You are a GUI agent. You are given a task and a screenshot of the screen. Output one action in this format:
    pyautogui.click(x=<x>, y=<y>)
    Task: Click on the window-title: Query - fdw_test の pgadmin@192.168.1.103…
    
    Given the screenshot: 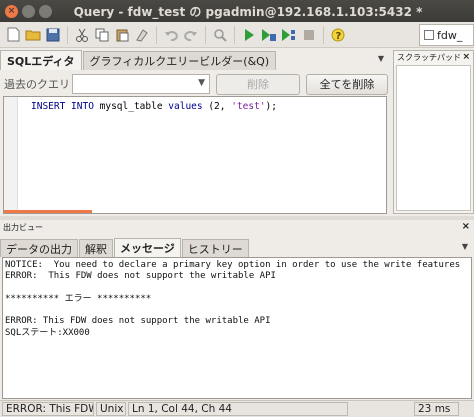 What is the action you would take?
    pyautogui.click(x=248, y=11)
    